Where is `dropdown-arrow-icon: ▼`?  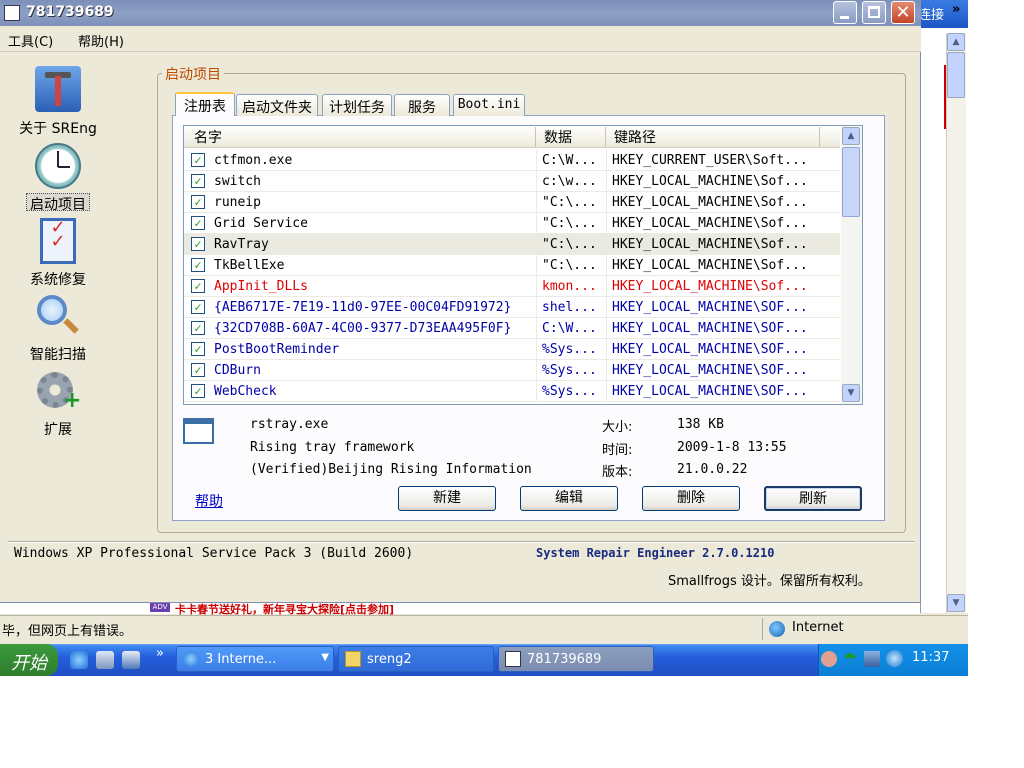
dropdown-arrow-icon: ▼ is located at coordinates (325, 657).